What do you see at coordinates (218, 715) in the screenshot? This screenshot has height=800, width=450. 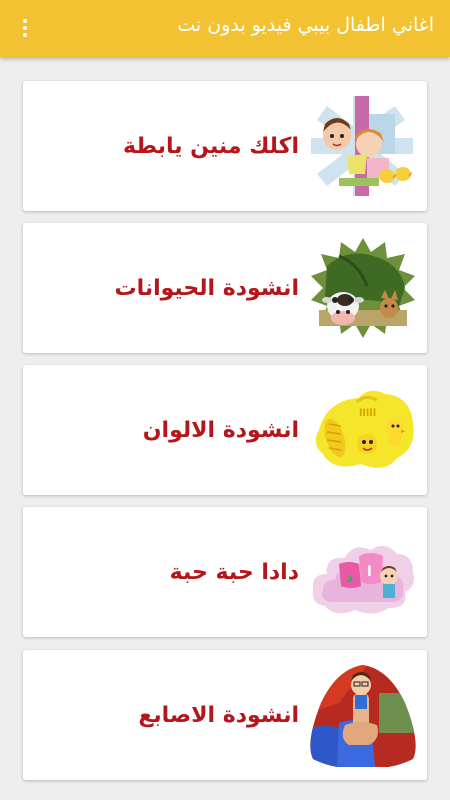 I see `song-title: انشودة الاصابع` at bounding box center [218, 715].